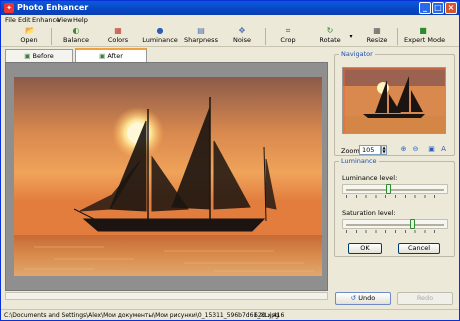 This screenshot has width=460, height=321. I want to click on luminance-button: ● Luminance, so click(160, 36).